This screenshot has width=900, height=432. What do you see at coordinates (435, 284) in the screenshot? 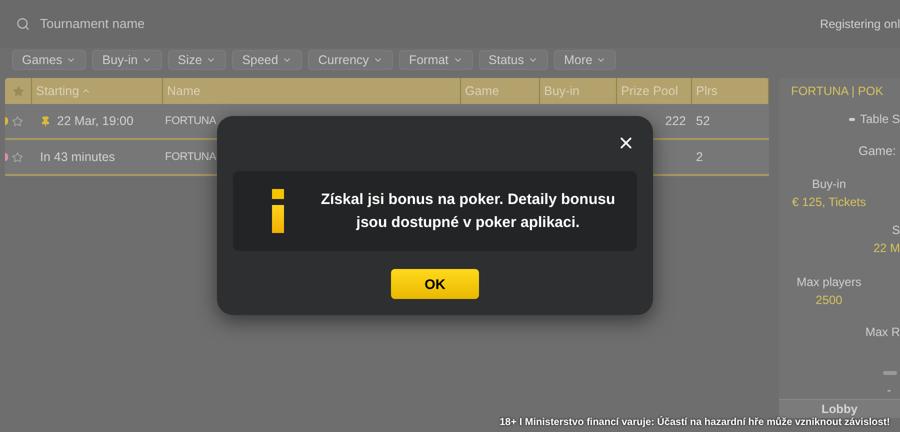
I see `ok-button: OK` at bounding box center [435, 284].